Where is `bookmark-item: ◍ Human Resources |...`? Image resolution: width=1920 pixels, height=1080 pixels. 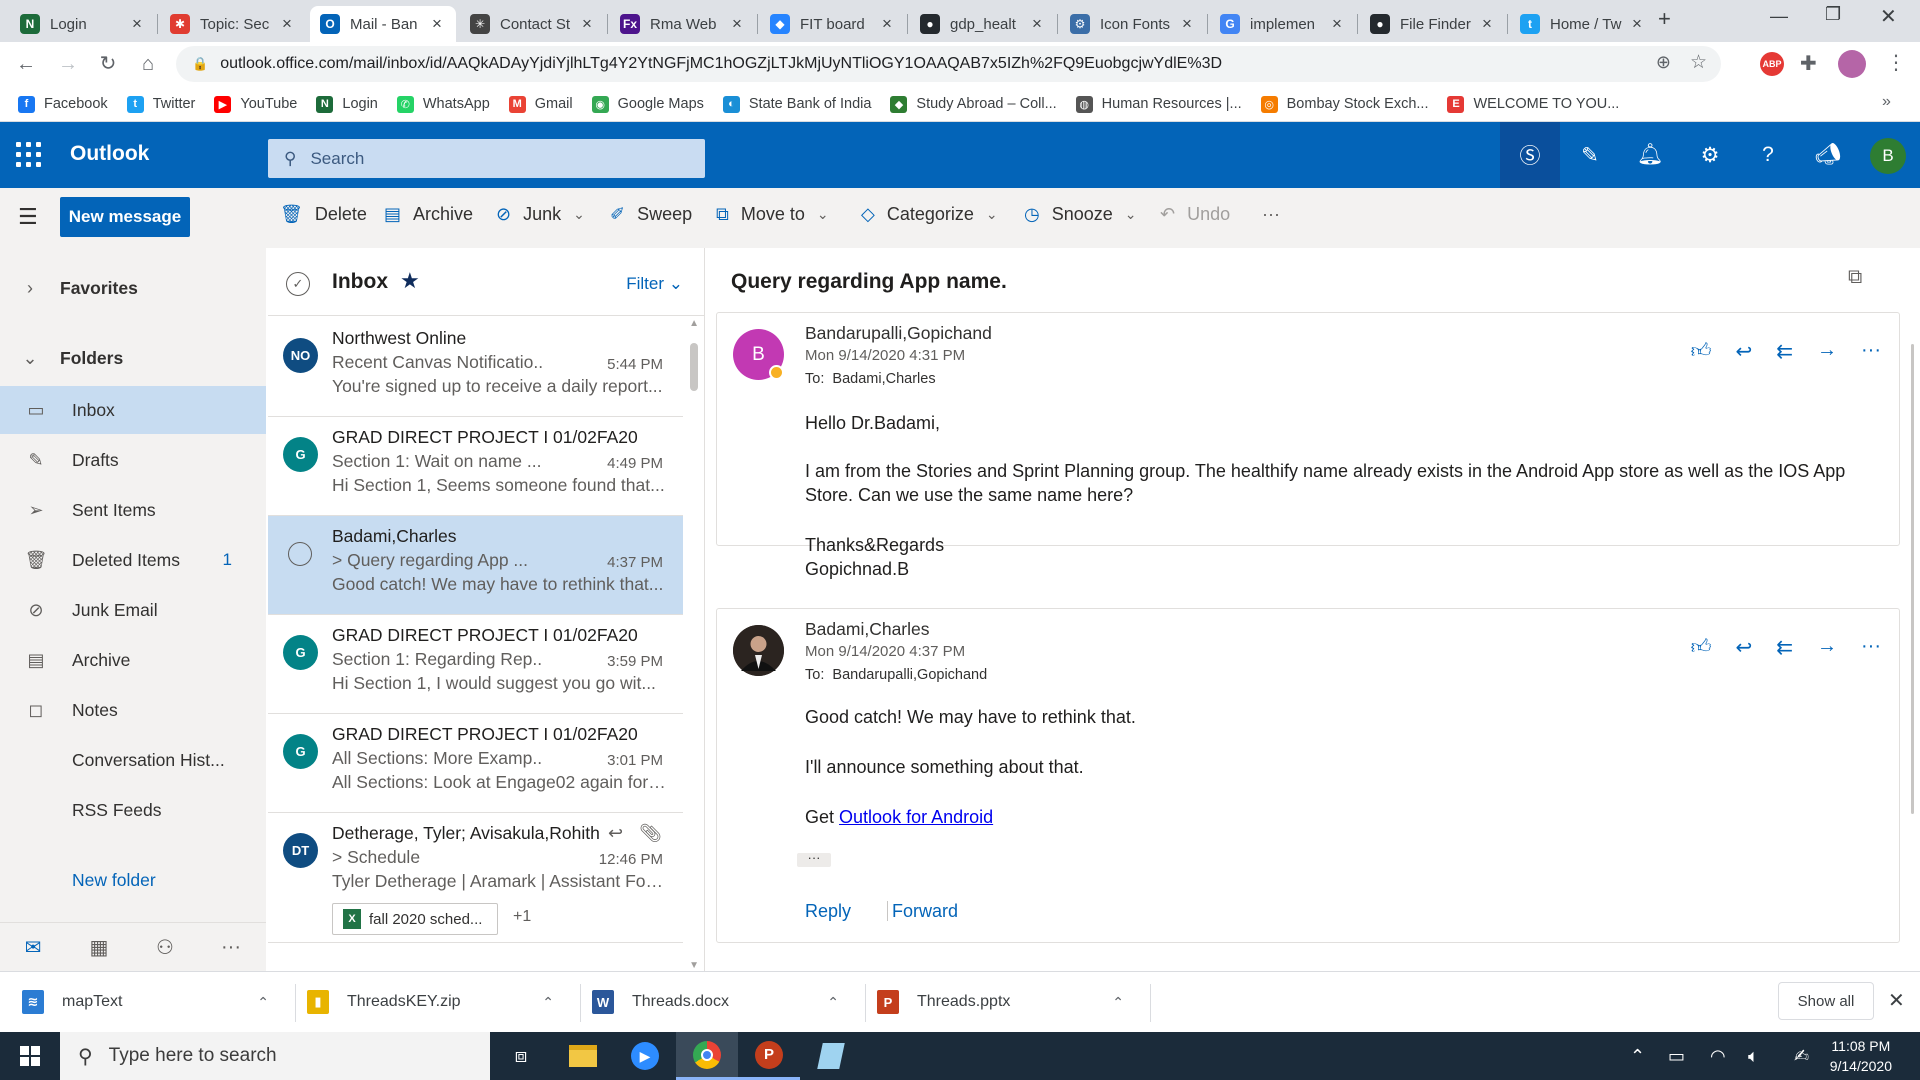 bookmark-item: ◍ Human Resources |... is located at coordinates (1158, 104).